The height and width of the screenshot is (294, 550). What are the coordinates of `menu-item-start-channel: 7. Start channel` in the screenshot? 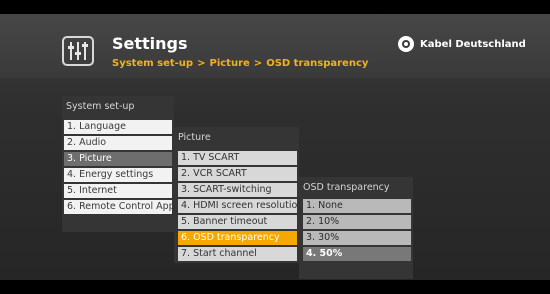 It's located at (237, 254).